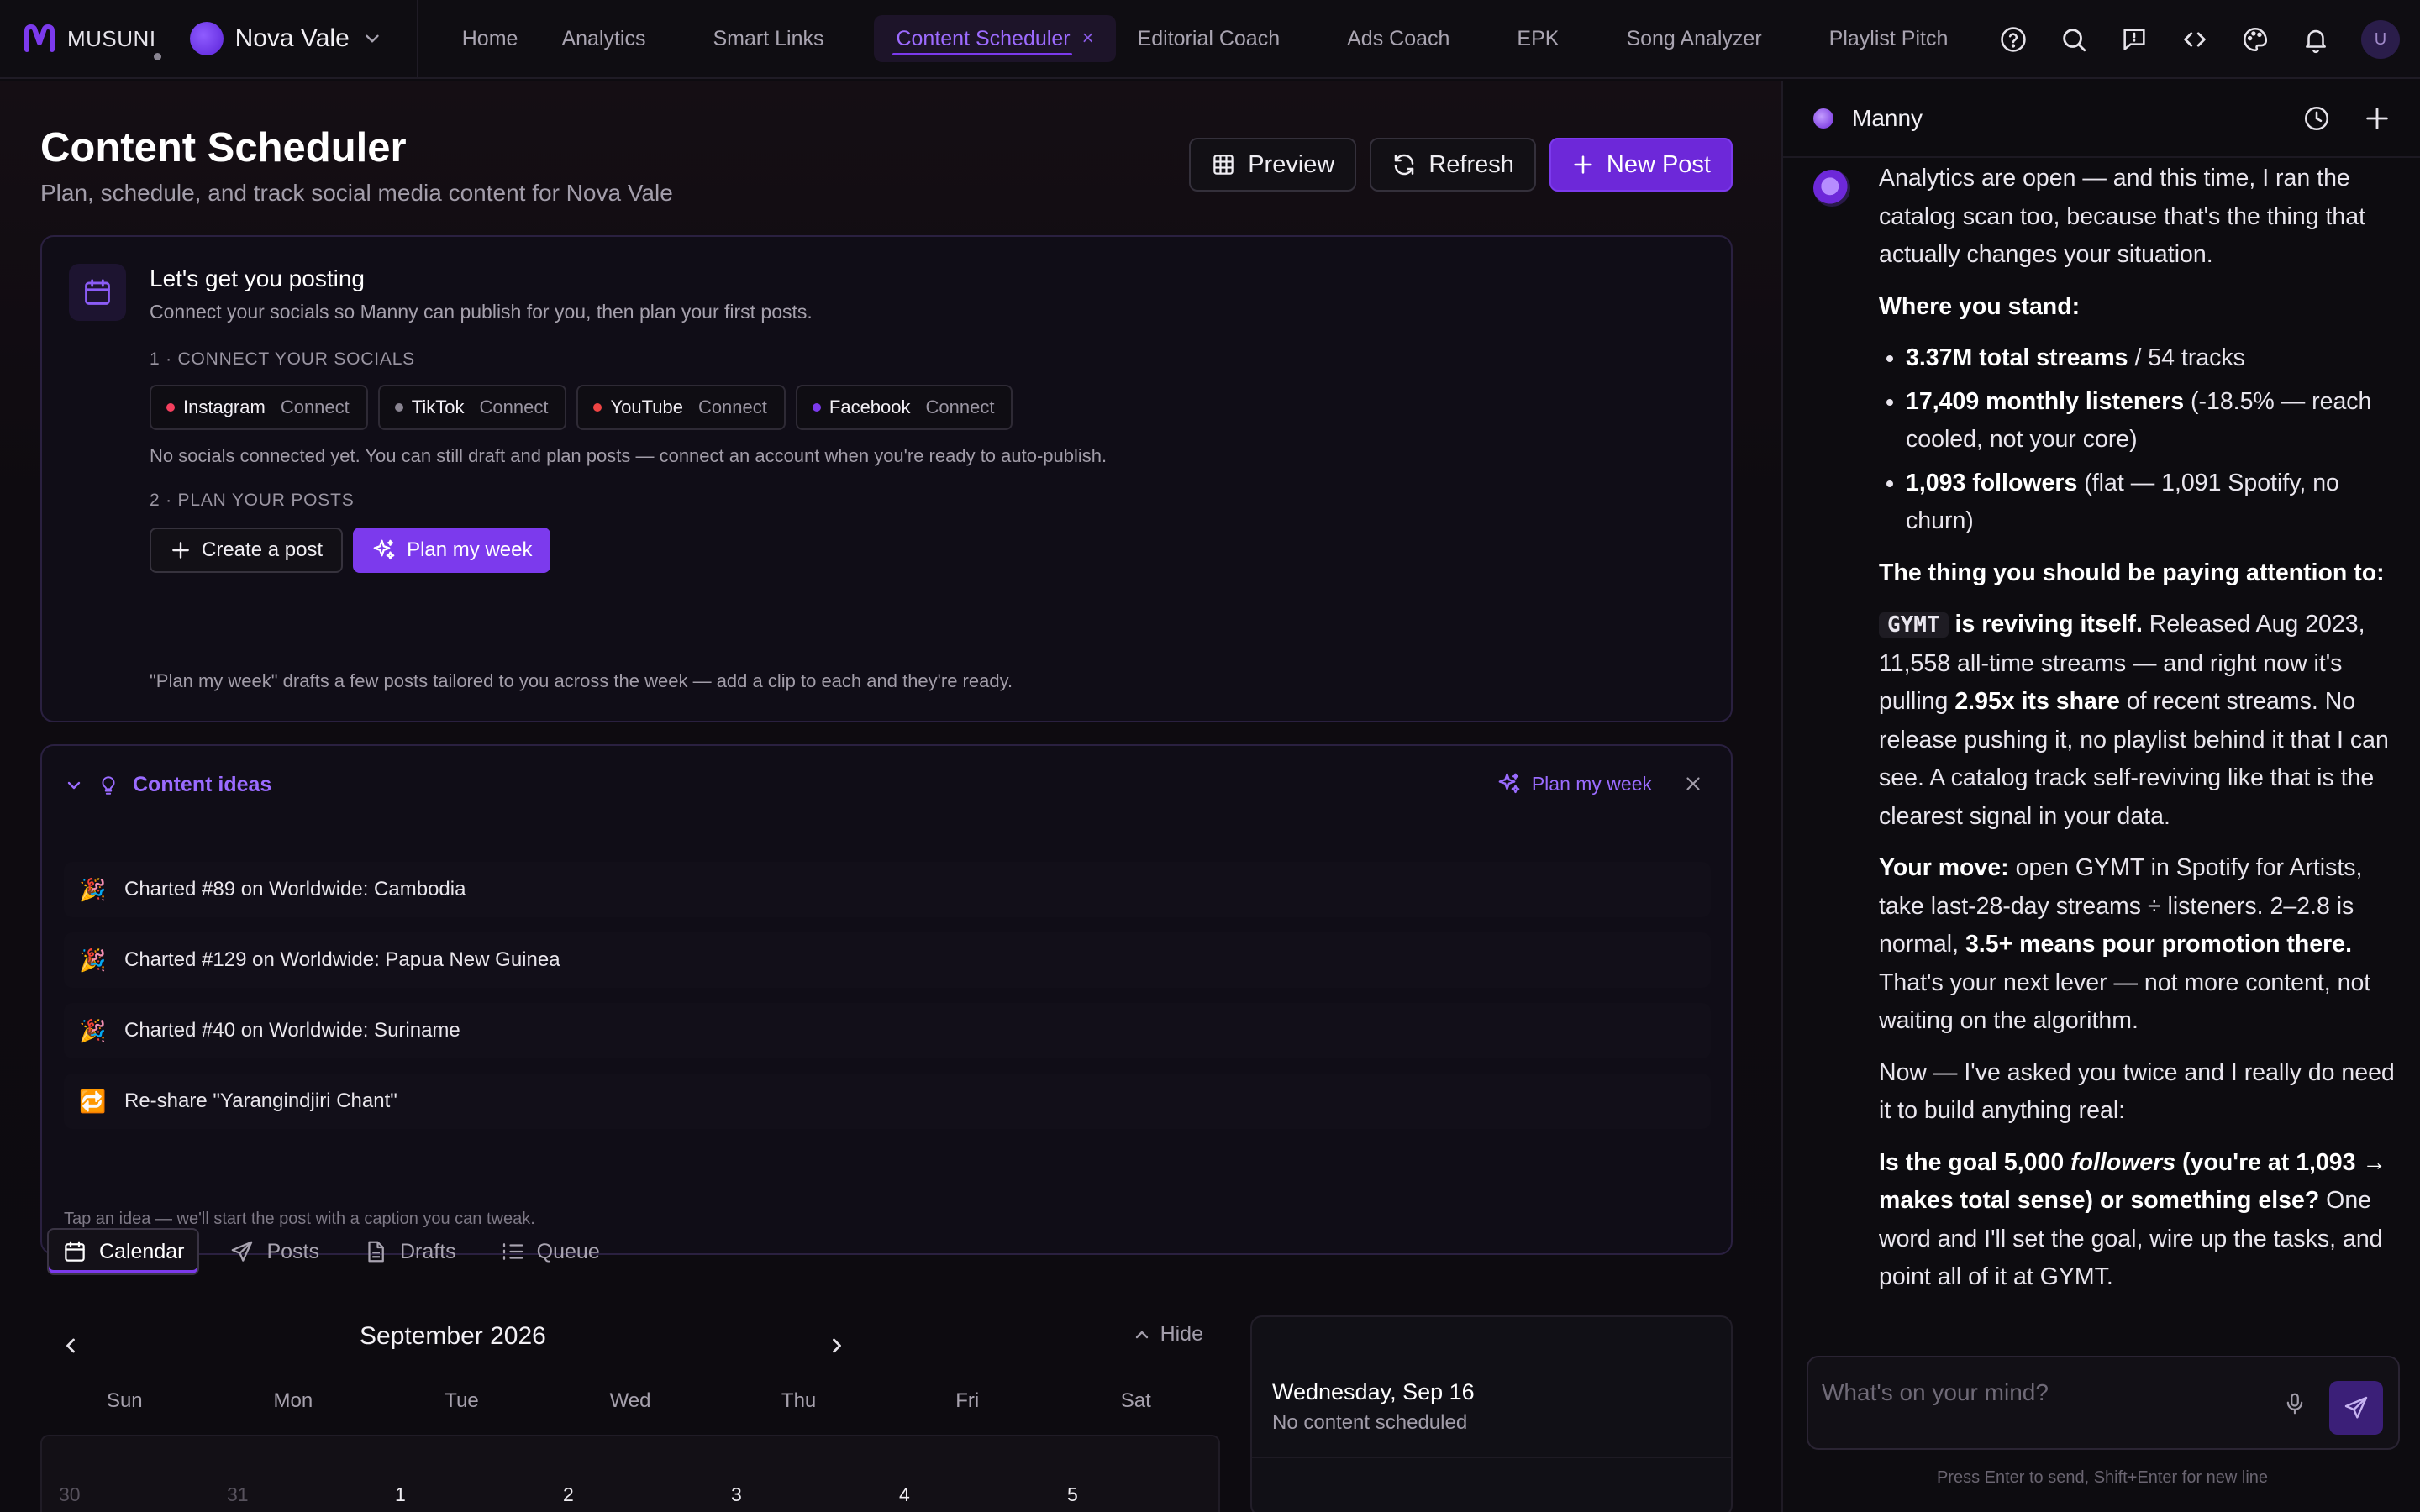  What do you see at coordinates (93, 960) in the screenshot?
I see `party-icon: 🎉` at bounding box center [93, 960].